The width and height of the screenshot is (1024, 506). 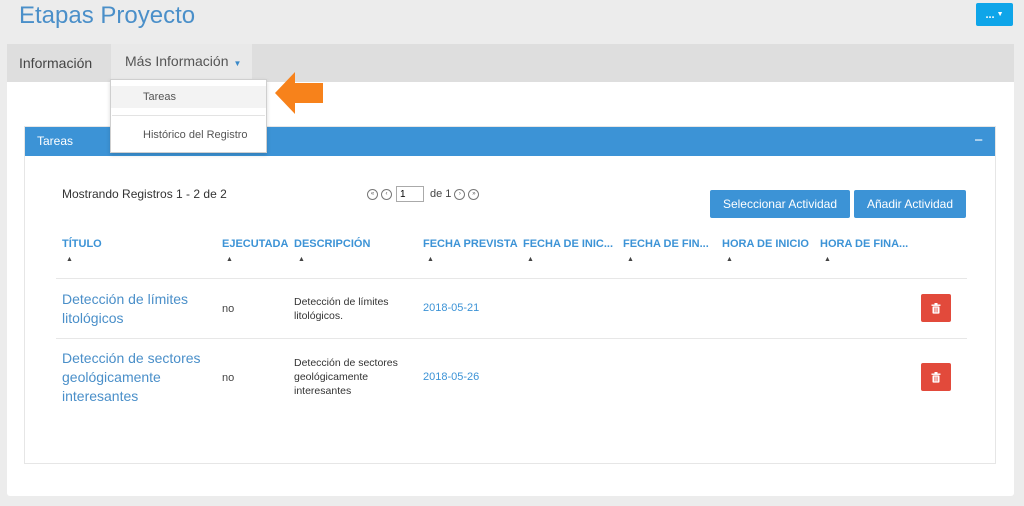 I want to click on first-page-icon: «, so click(x=372, y=194).